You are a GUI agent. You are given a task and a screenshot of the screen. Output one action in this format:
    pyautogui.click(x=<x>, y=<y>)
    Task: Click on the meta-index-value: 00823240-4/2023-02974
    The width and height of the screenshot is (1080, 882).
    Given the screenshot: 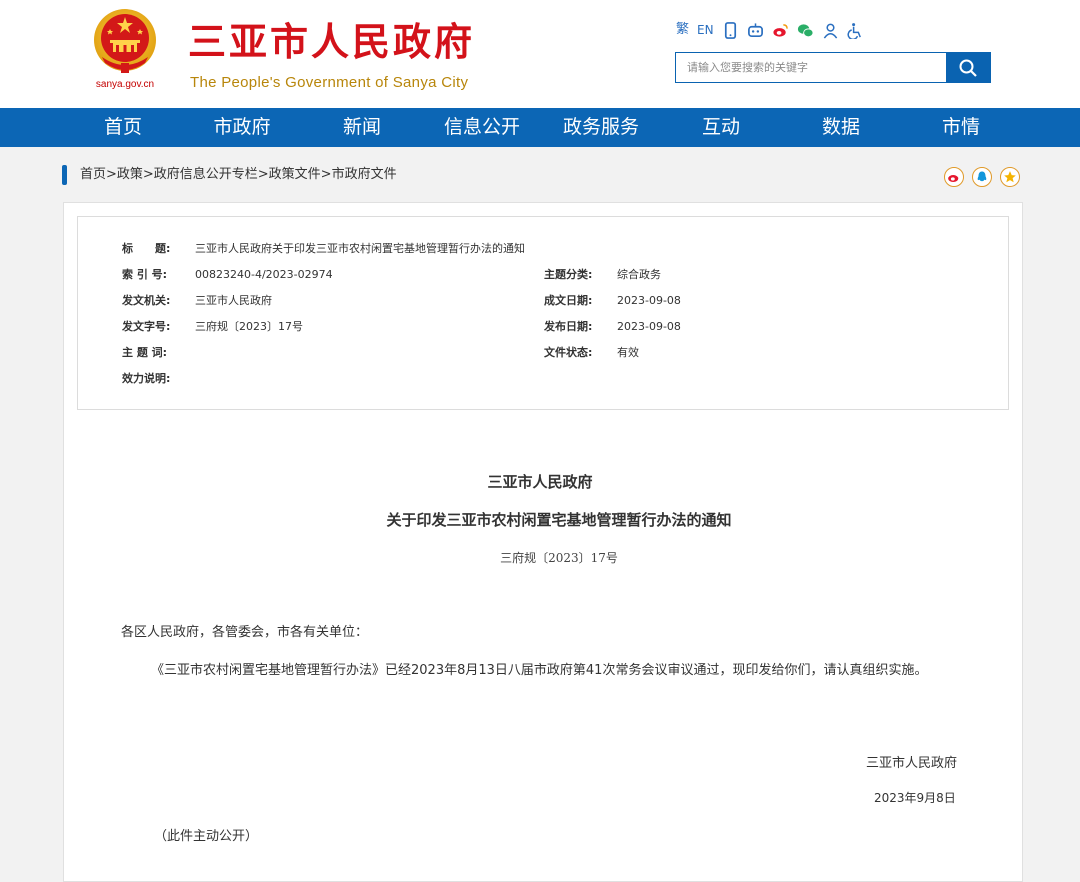 What is the action you would take?
    pyautogui.click(x=264, y=274)
    